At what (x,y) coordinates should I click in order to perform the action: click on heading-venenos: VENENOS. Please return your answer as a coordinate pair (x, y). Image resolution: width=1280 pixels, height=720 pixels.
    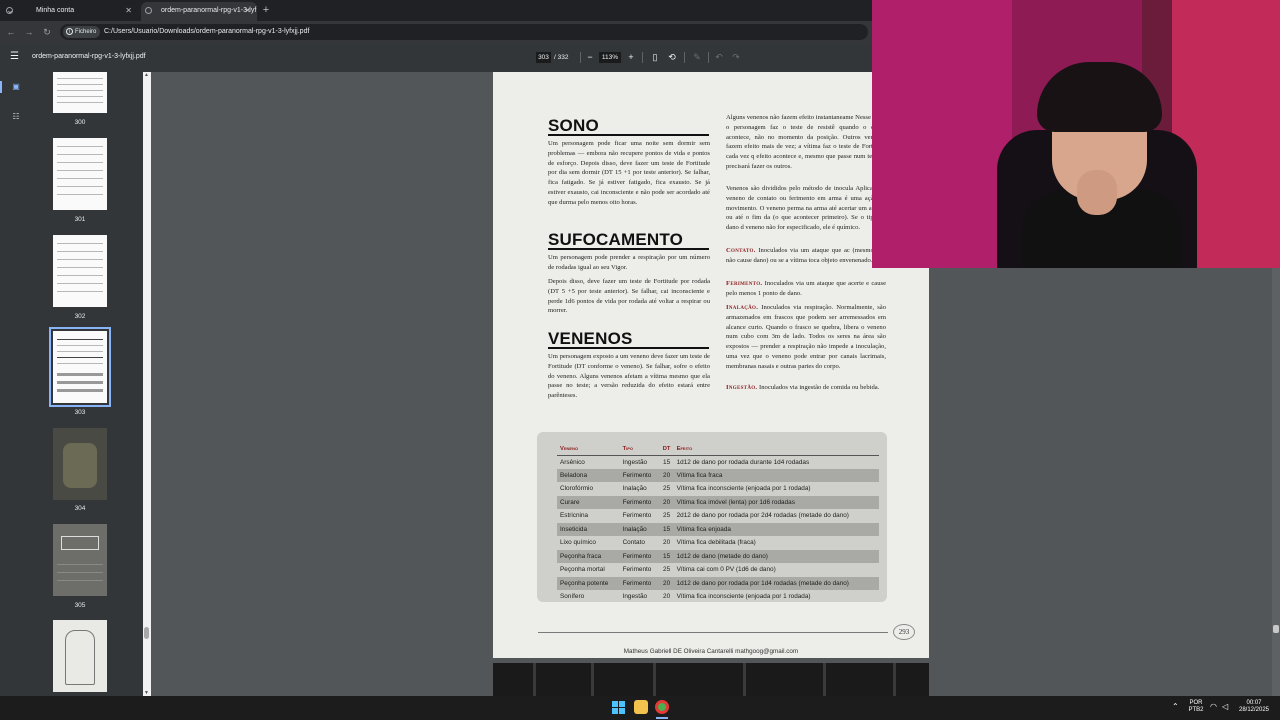
    Looking at the image, I should click on (590, 338).